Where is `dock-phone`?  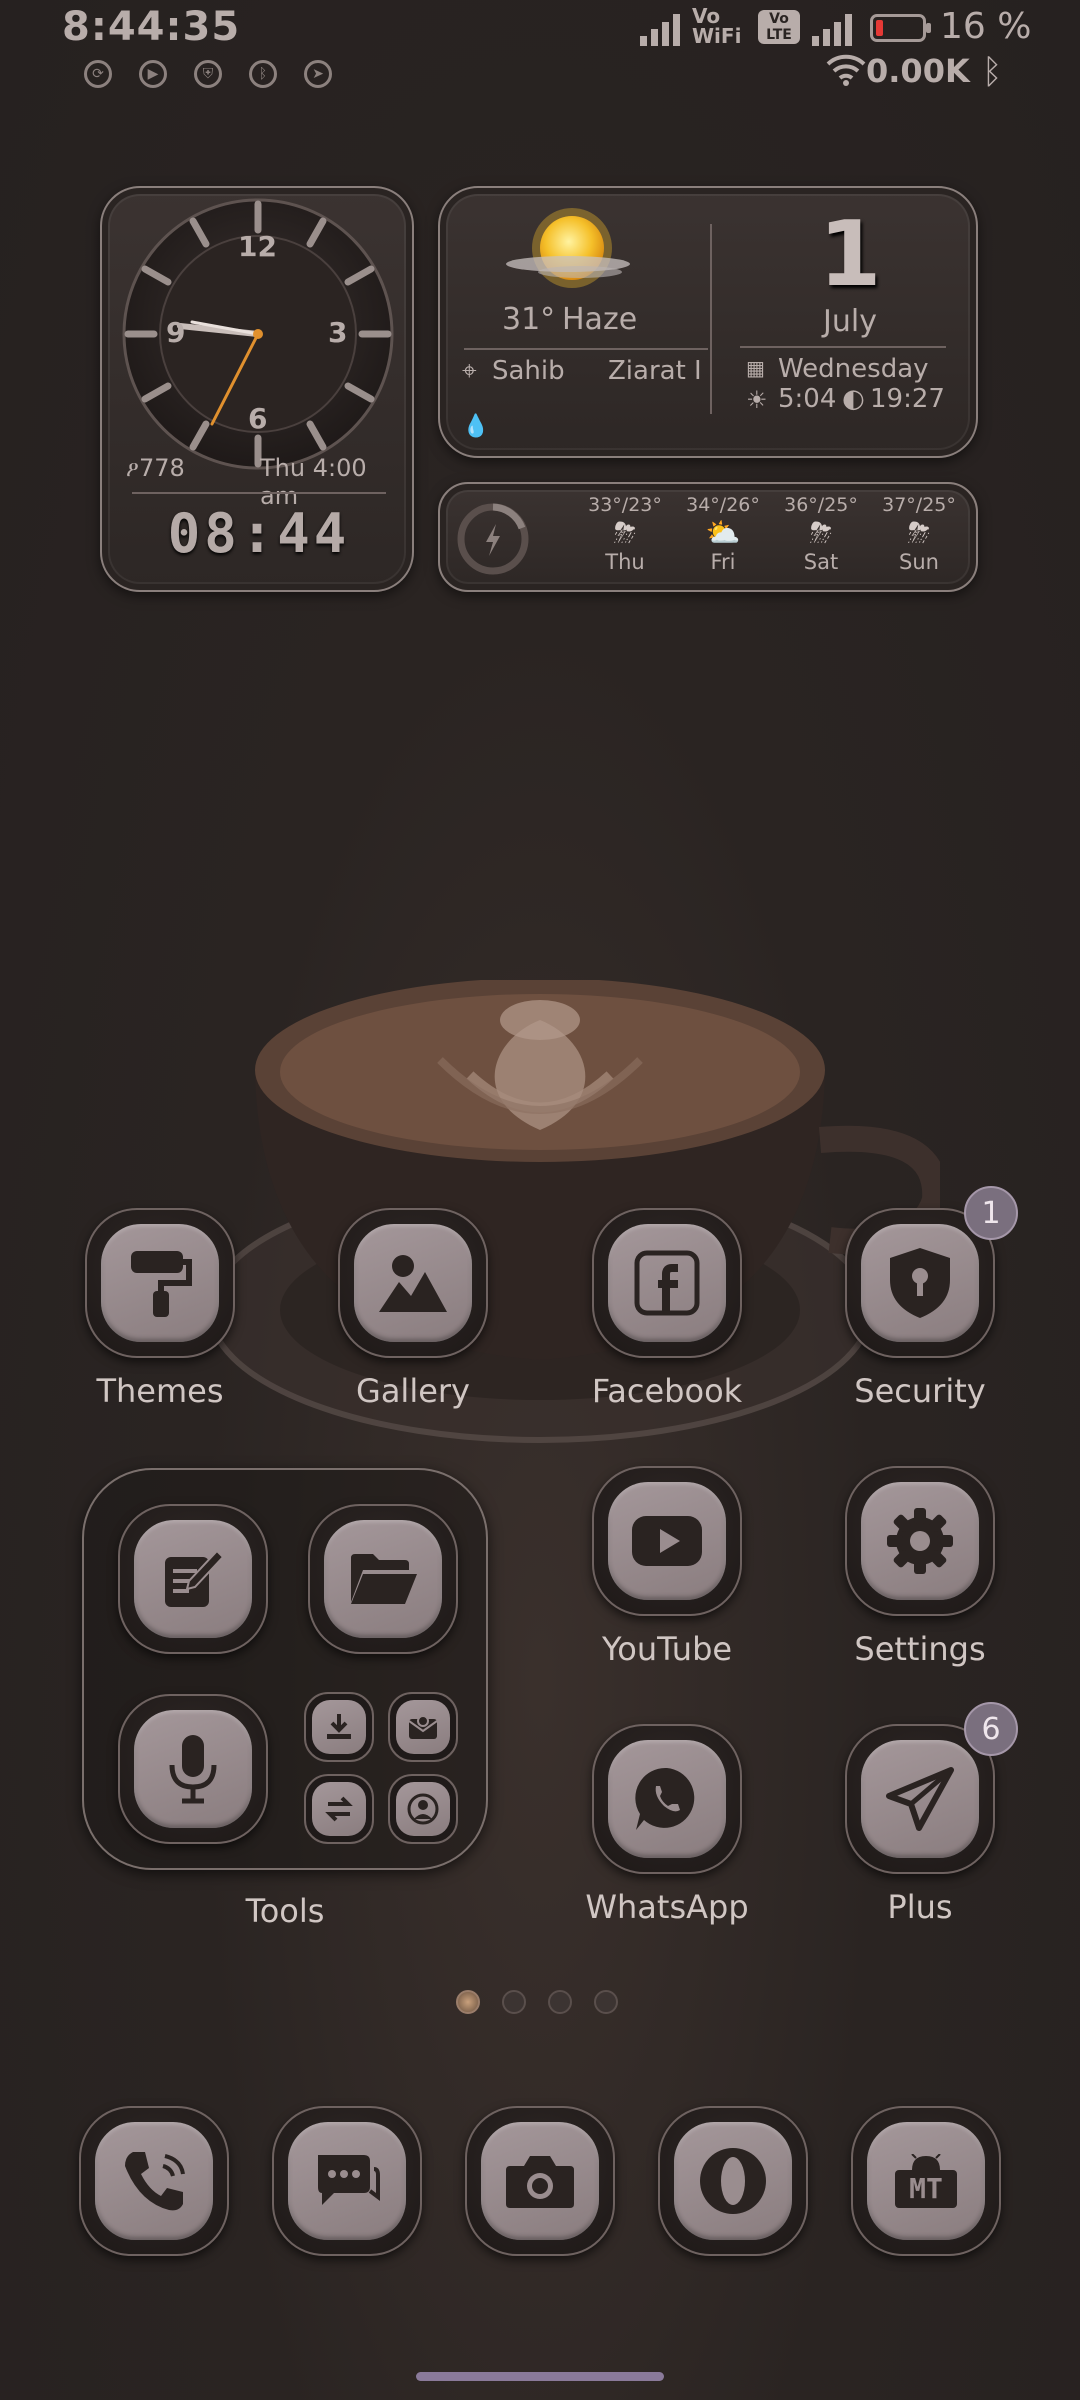 dock-phone is located at coordinates (154, 2181).